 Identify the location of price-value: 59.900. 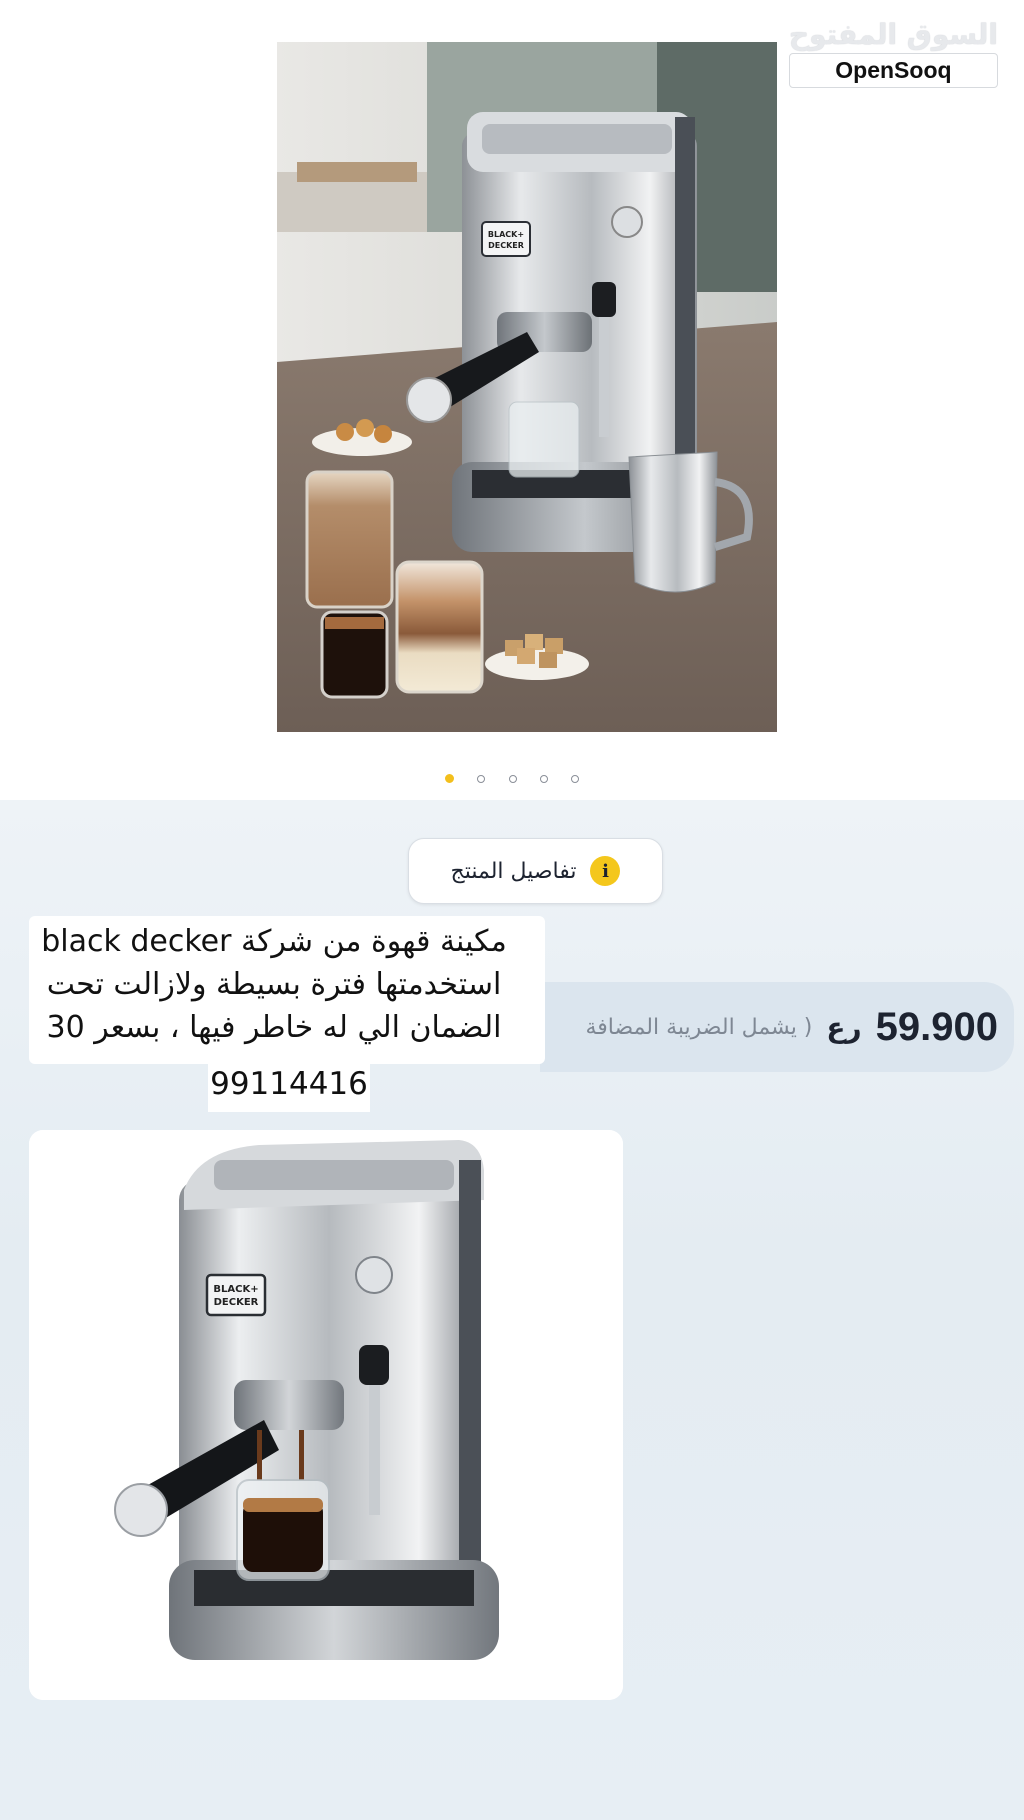
(936, 1026).